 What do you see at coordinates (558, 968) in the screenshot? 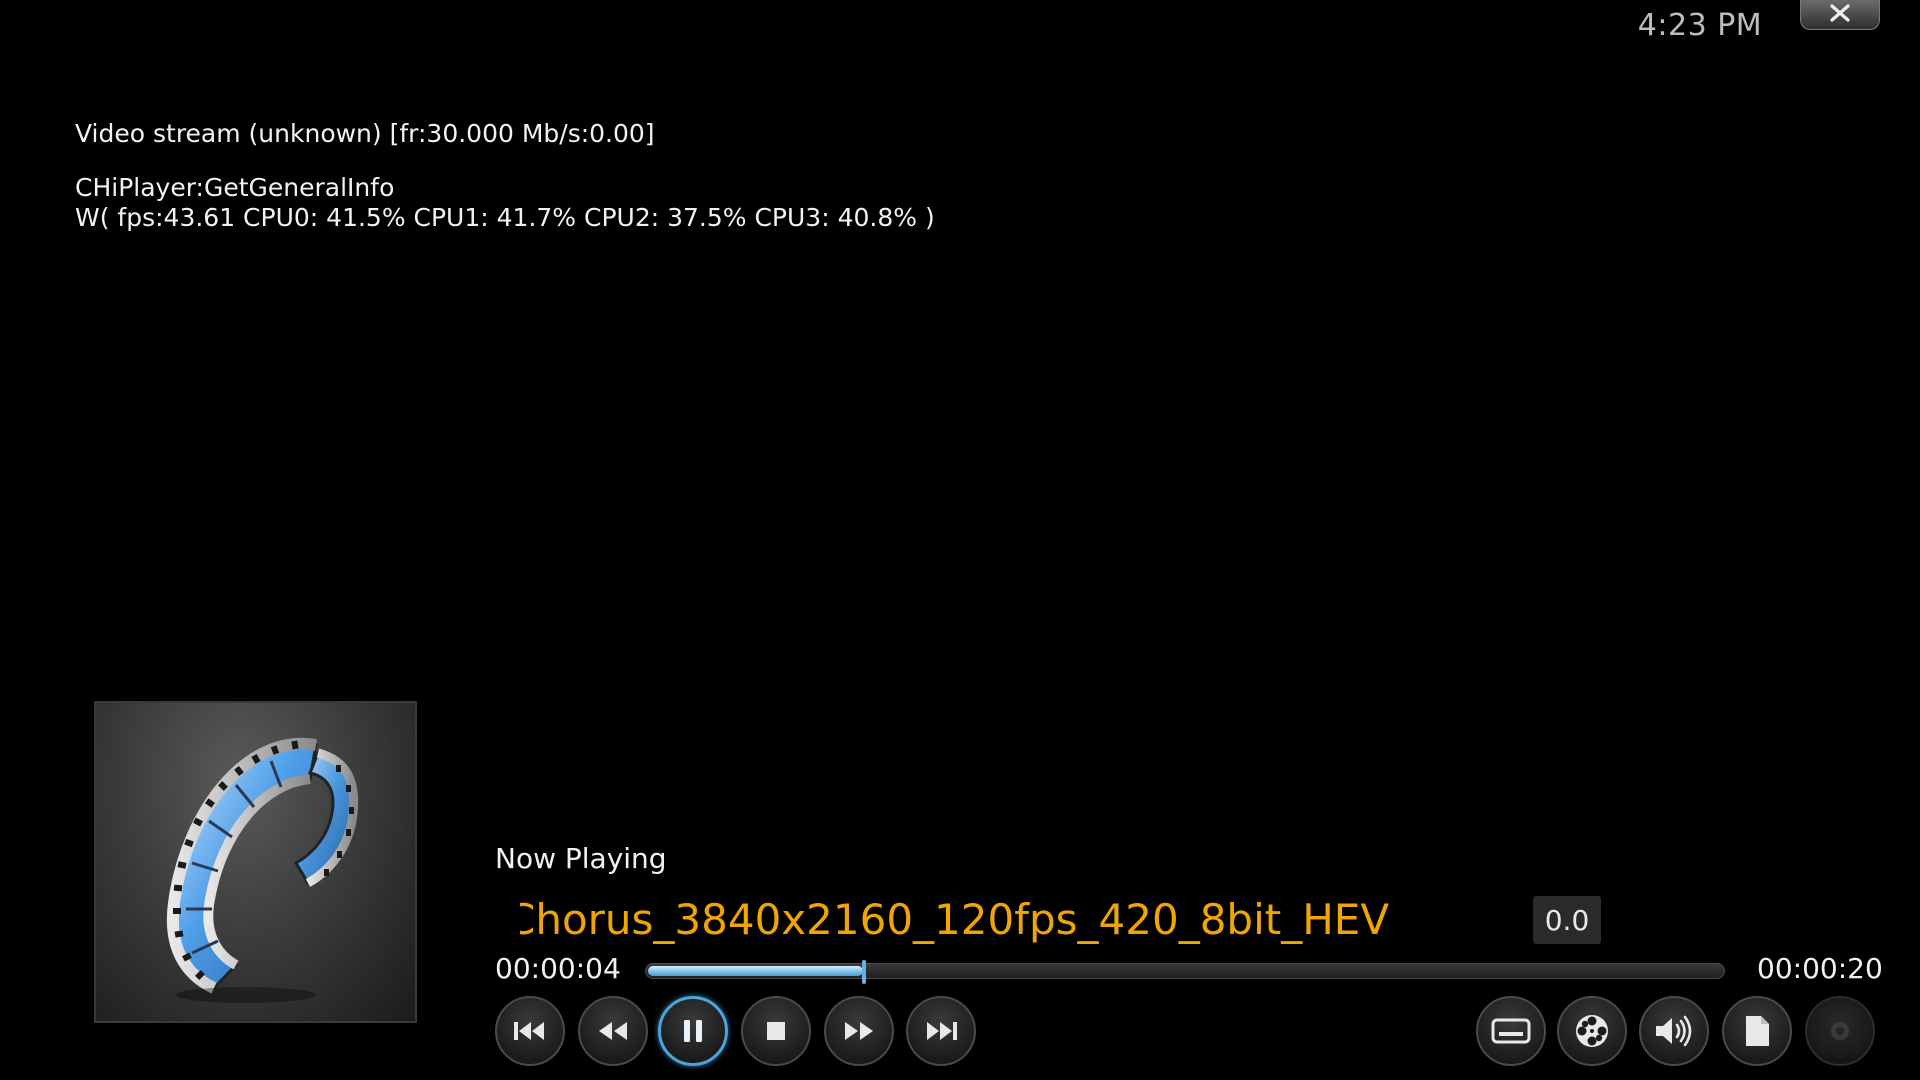
I see `elapsed-time: 00:00:04` at bounding box center [558, 968].